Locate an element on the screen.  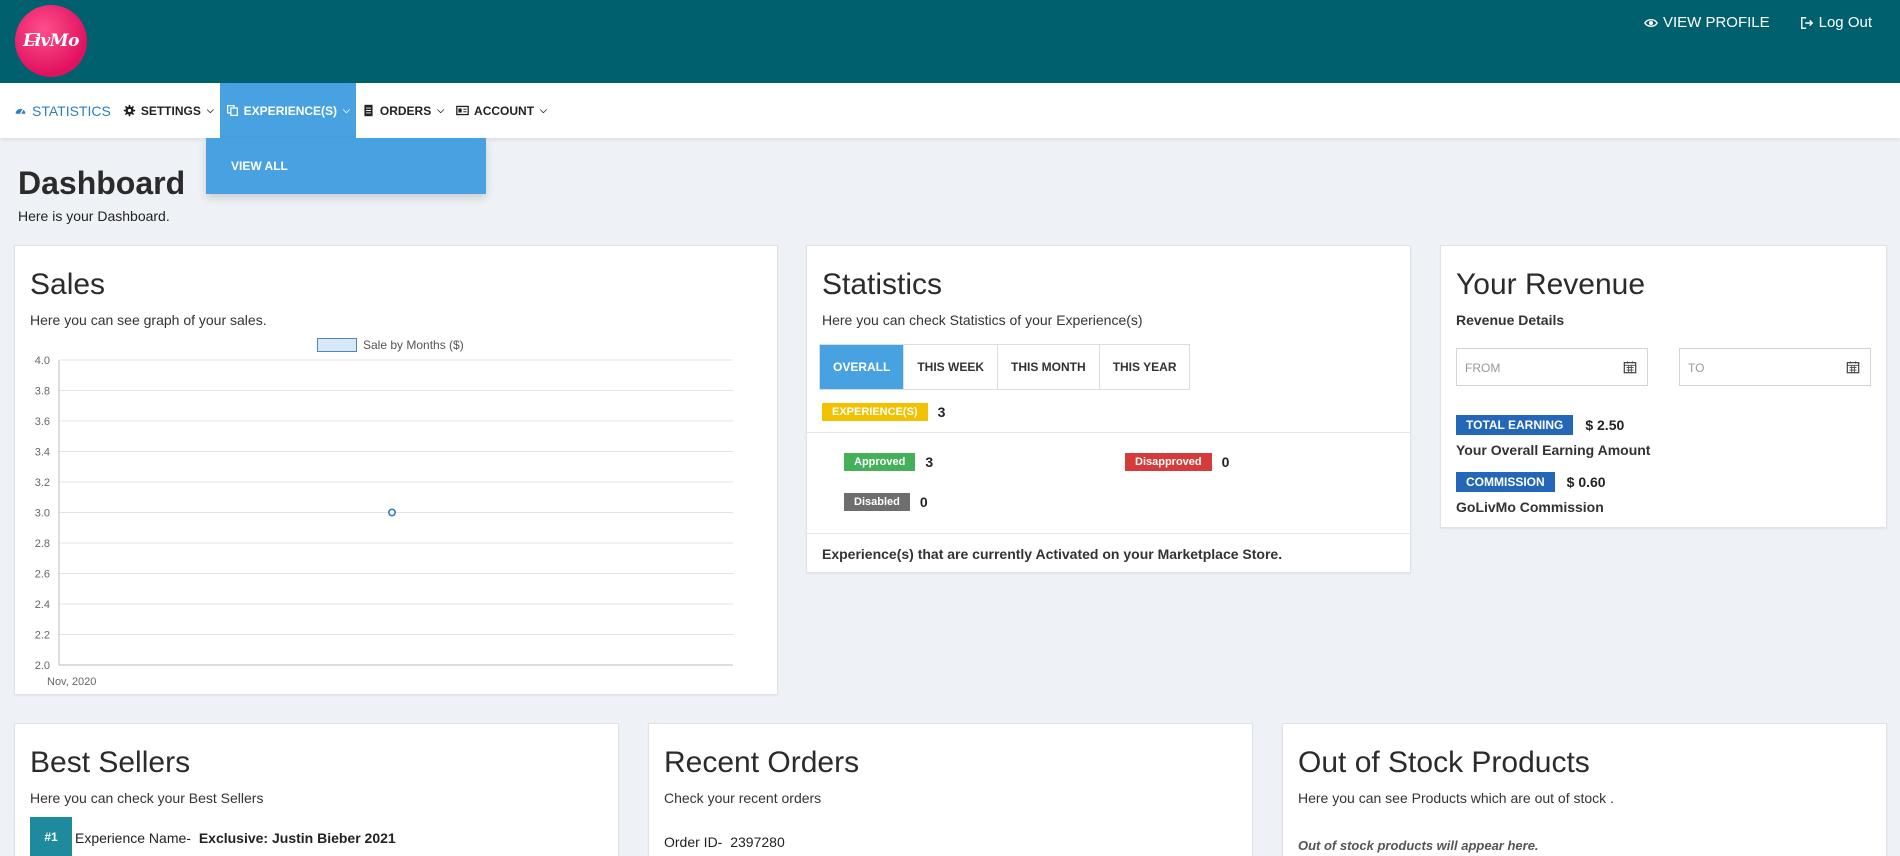
commission-desc: GoLivMo Commission is located at coordinates (1530, 507).